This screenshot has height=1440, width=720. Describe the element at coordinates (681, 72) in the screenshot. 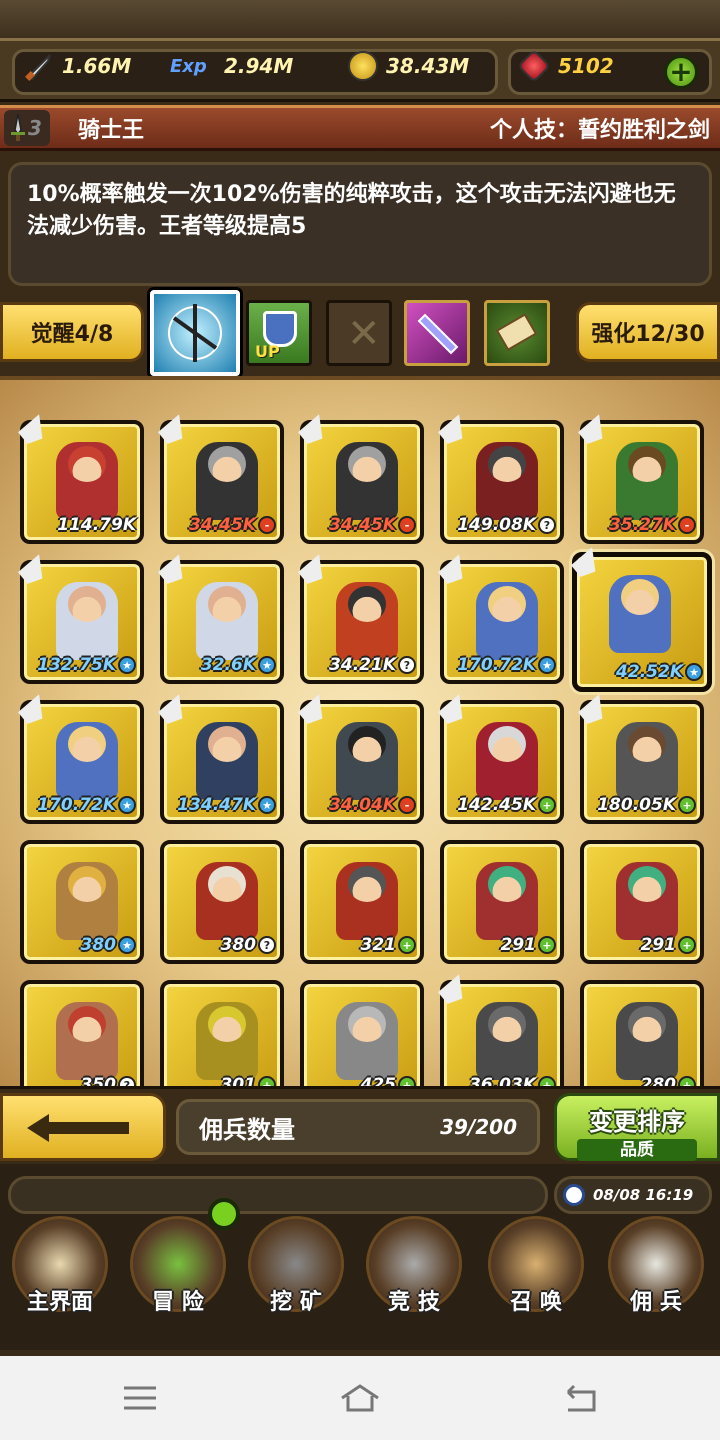

I see `add-gems-button: +` at that location.